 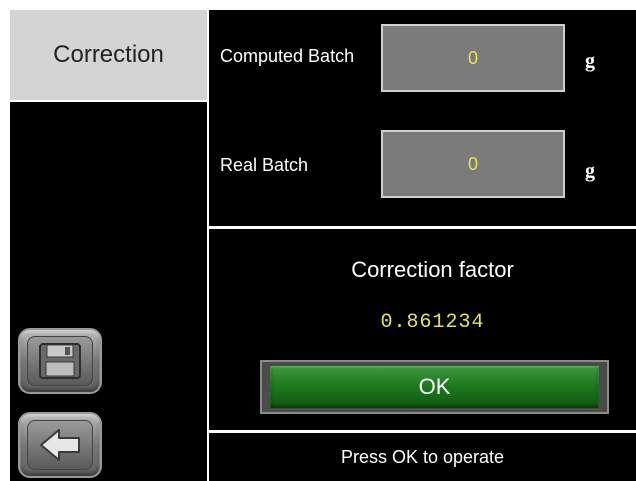 I want to click on floppy-disk-icon, so click(x=60, y=361).